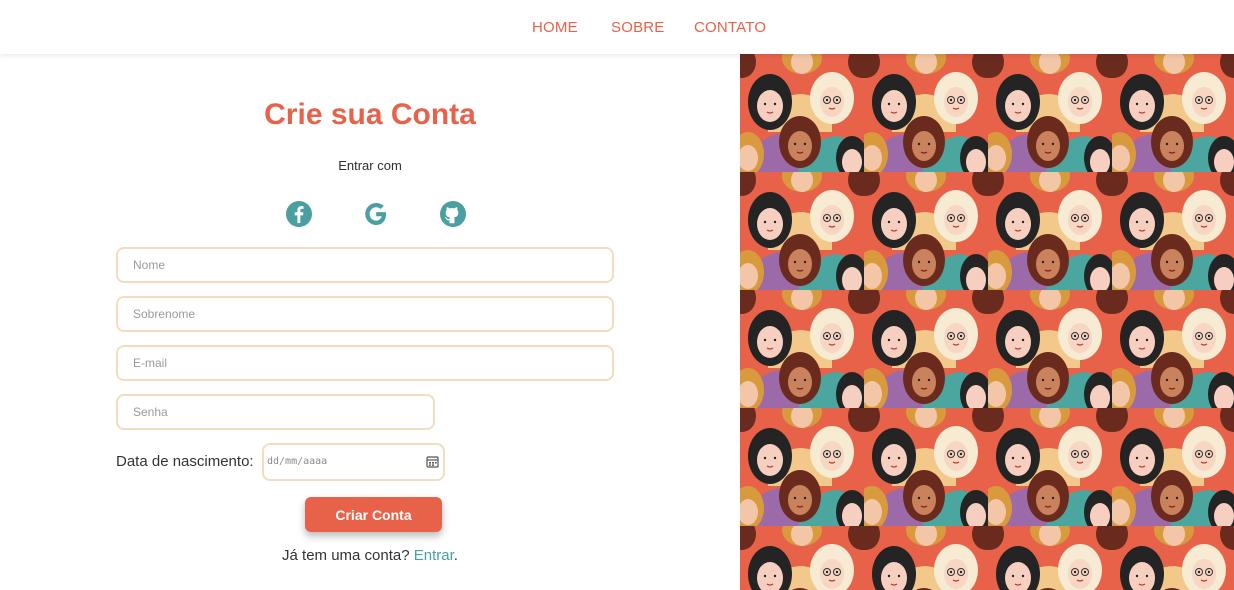  I want to click on nav-sobre-link: SOBRE, so click(638, 27).